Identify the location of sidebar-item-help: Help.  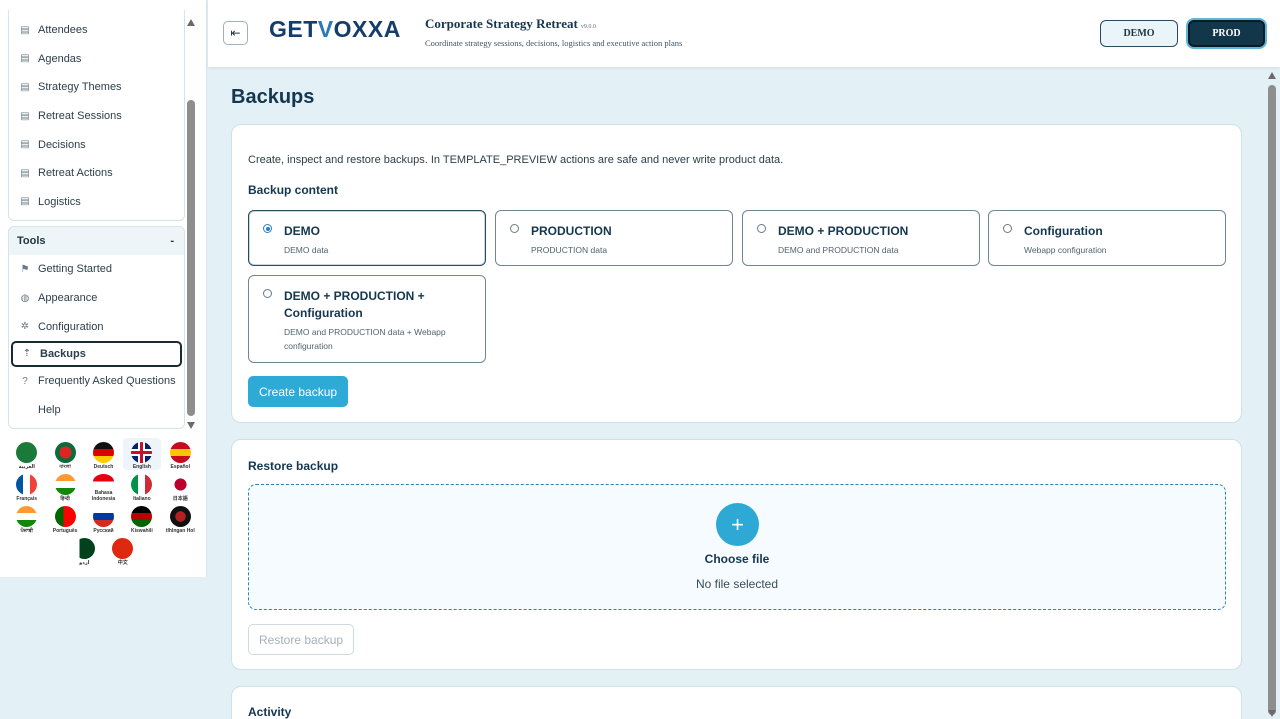
(96, 410).